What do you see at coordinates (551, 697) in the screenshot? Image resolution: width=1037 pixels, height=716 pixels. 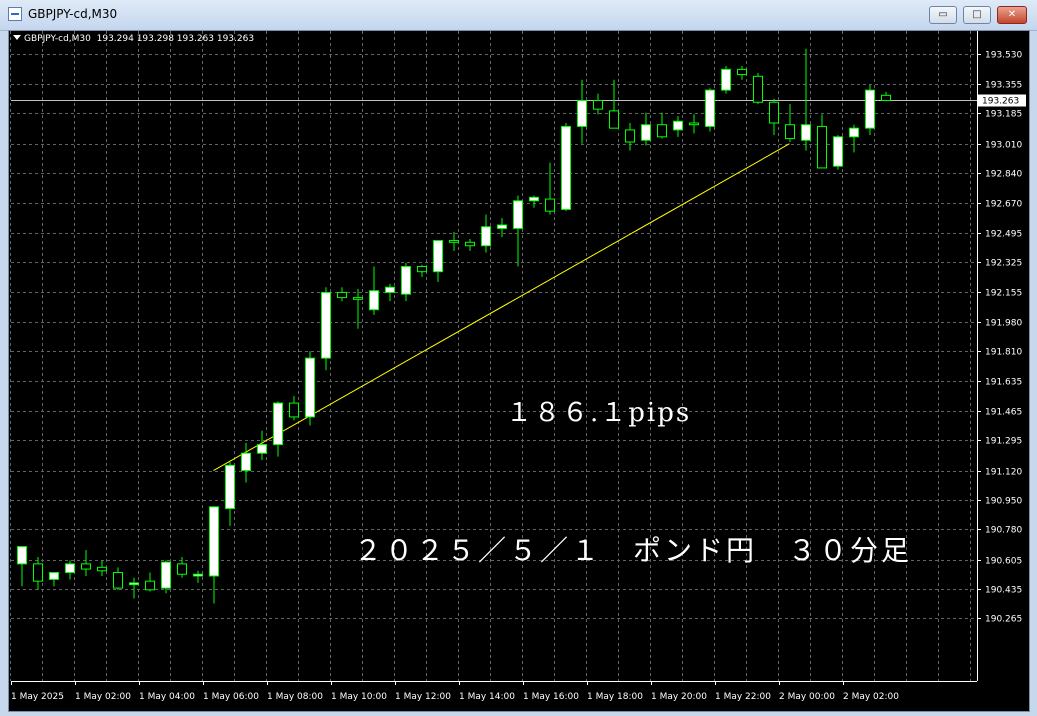 I see `x-tick-label: 1 May 16:00` at bounding box center [551, 697].